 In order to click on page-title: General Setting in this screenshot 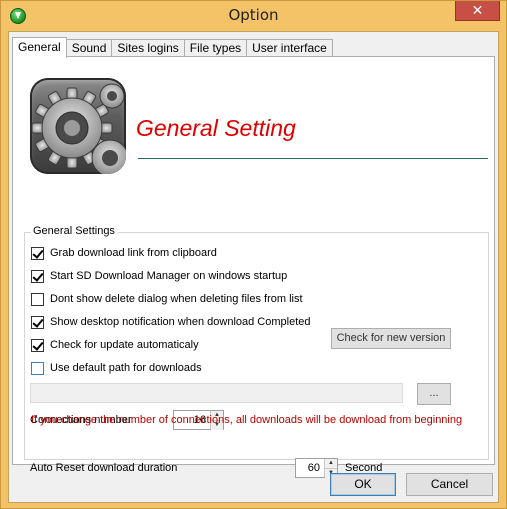, I will do `click(216, 128)`.